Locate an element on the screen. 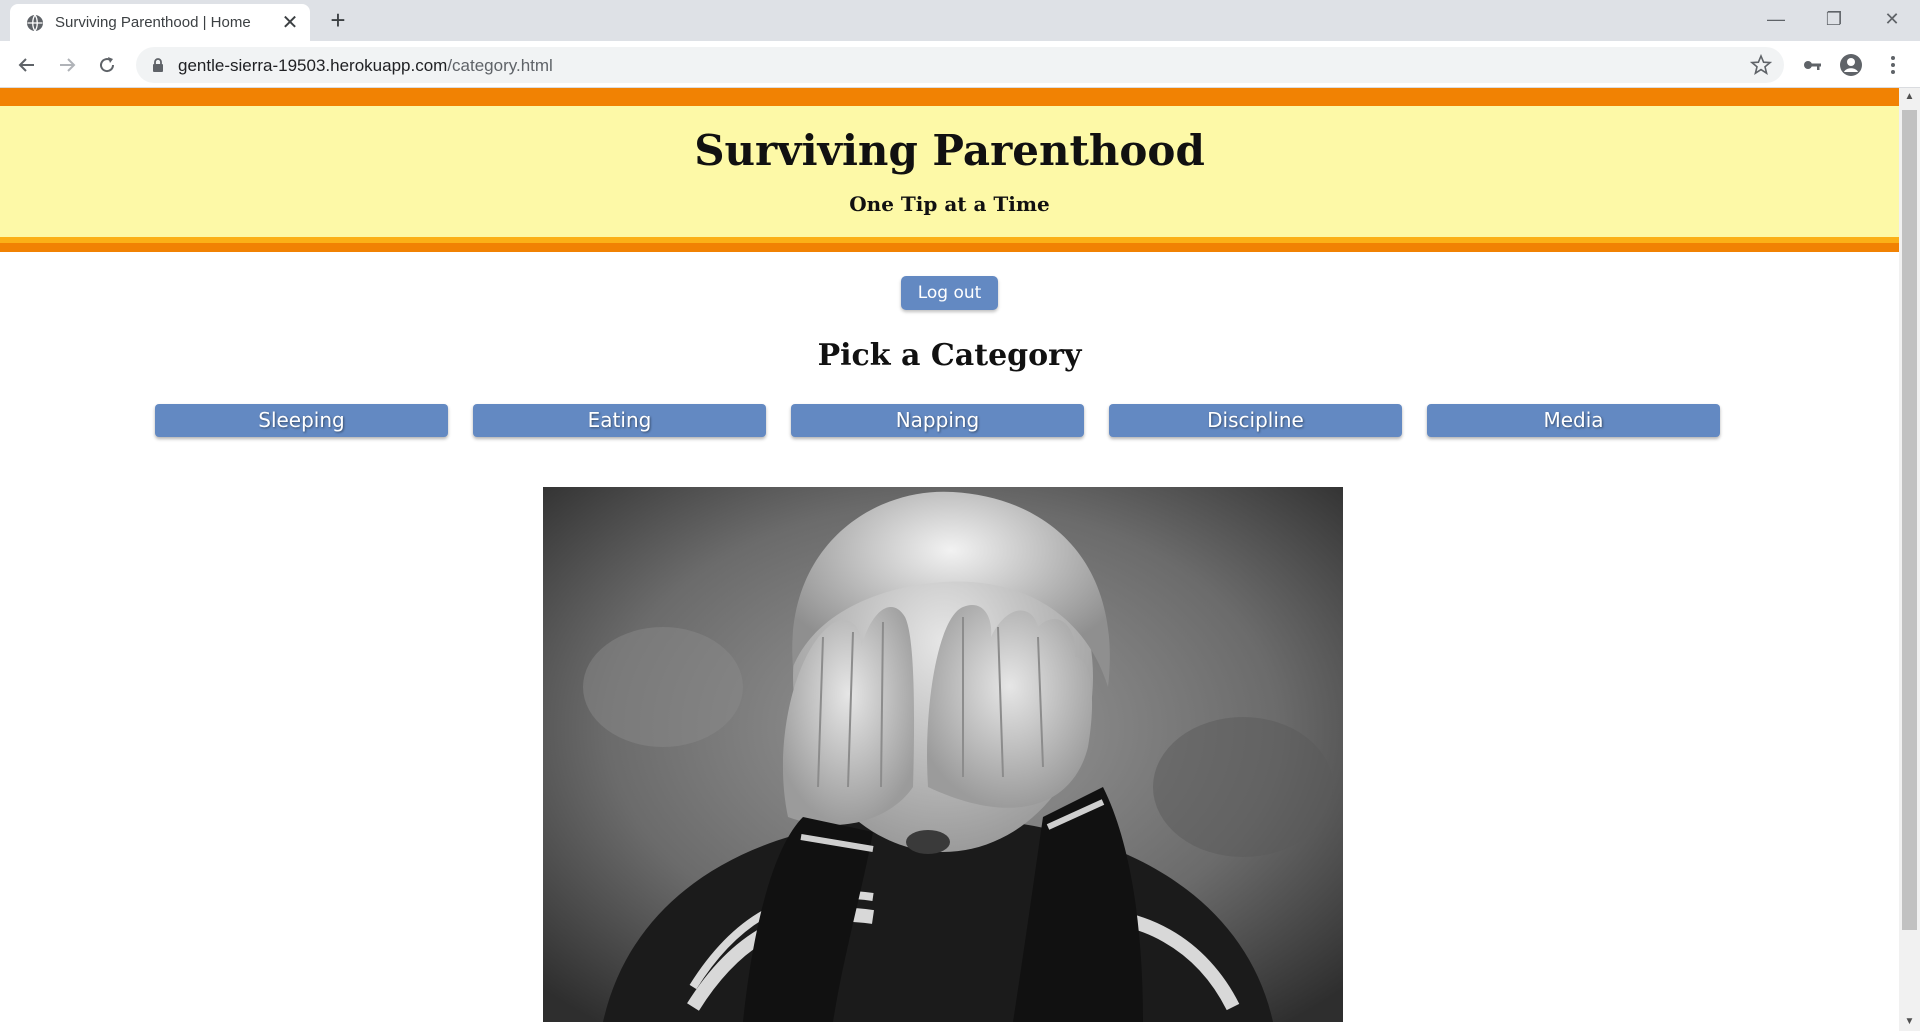 The width and height of the screenshot is (1920, 1031). scroll-up-icon: ▲ is located at coordinates (1909, 97).